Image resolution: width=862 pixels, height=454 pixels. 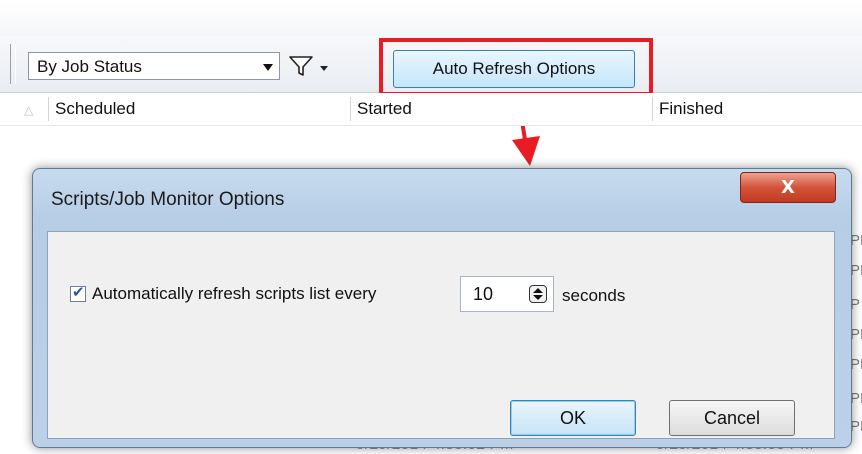 I want to click on column-header-finished: Finished, so click(x=757, y=109).